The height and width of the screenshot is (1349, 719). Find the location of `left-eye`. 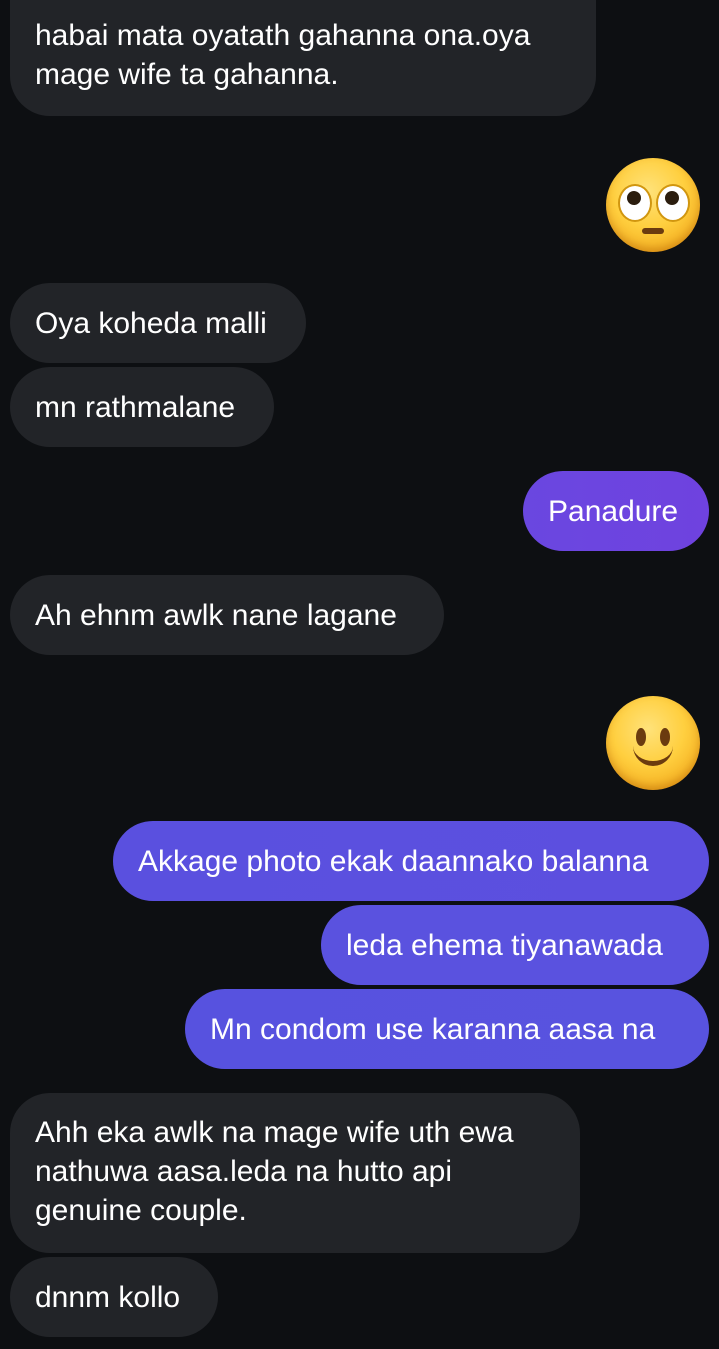

left-eye is located at coordinates (635, 203).